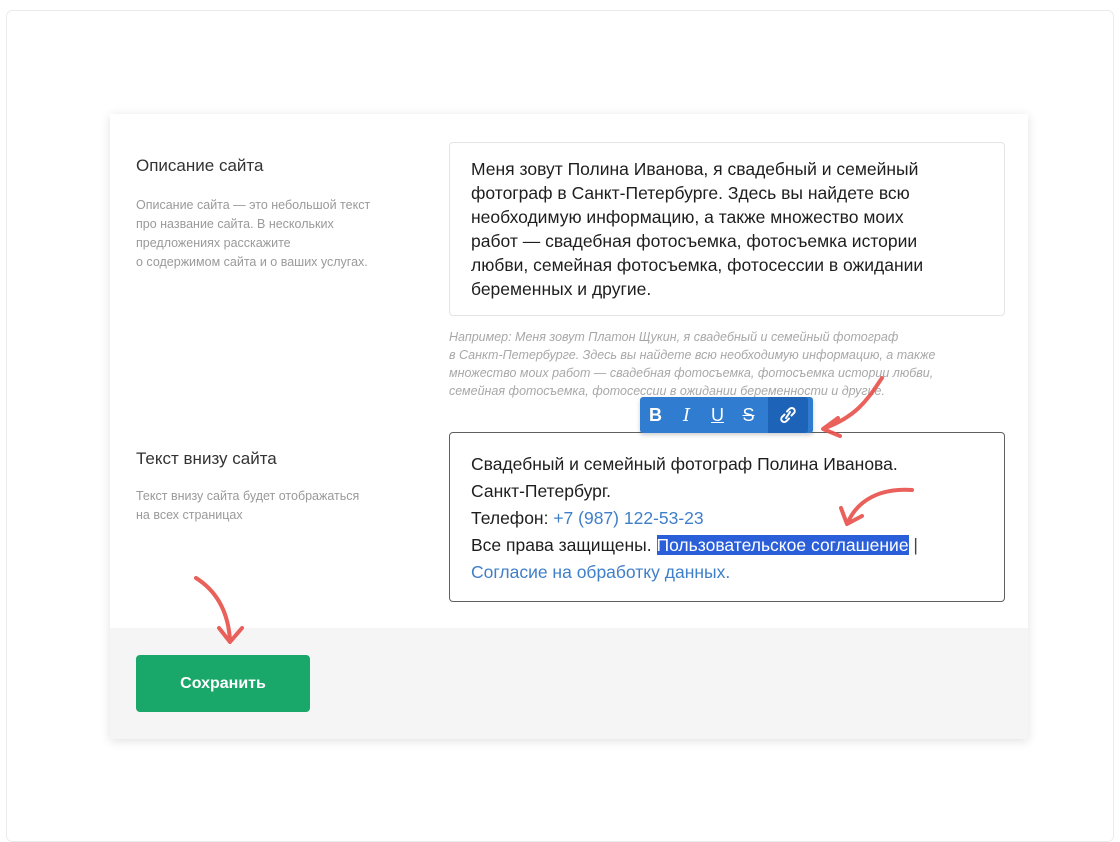 The image size is (1120, 842). I want to click on italic-button: I, so click(686, 415).